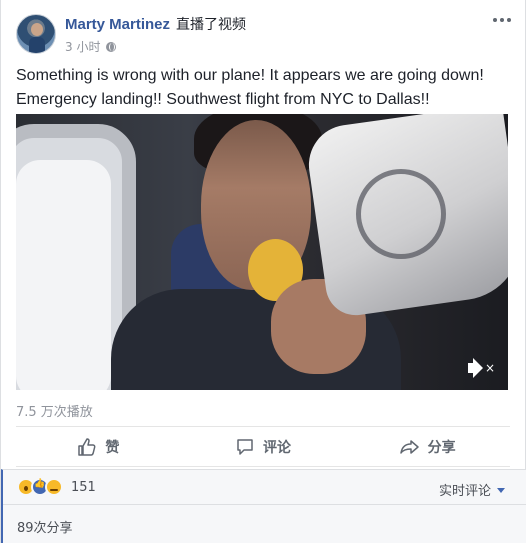 The height and width of the screenshot is (543, 526). I want to click on sad-reaction-icon, so click(54, 487).